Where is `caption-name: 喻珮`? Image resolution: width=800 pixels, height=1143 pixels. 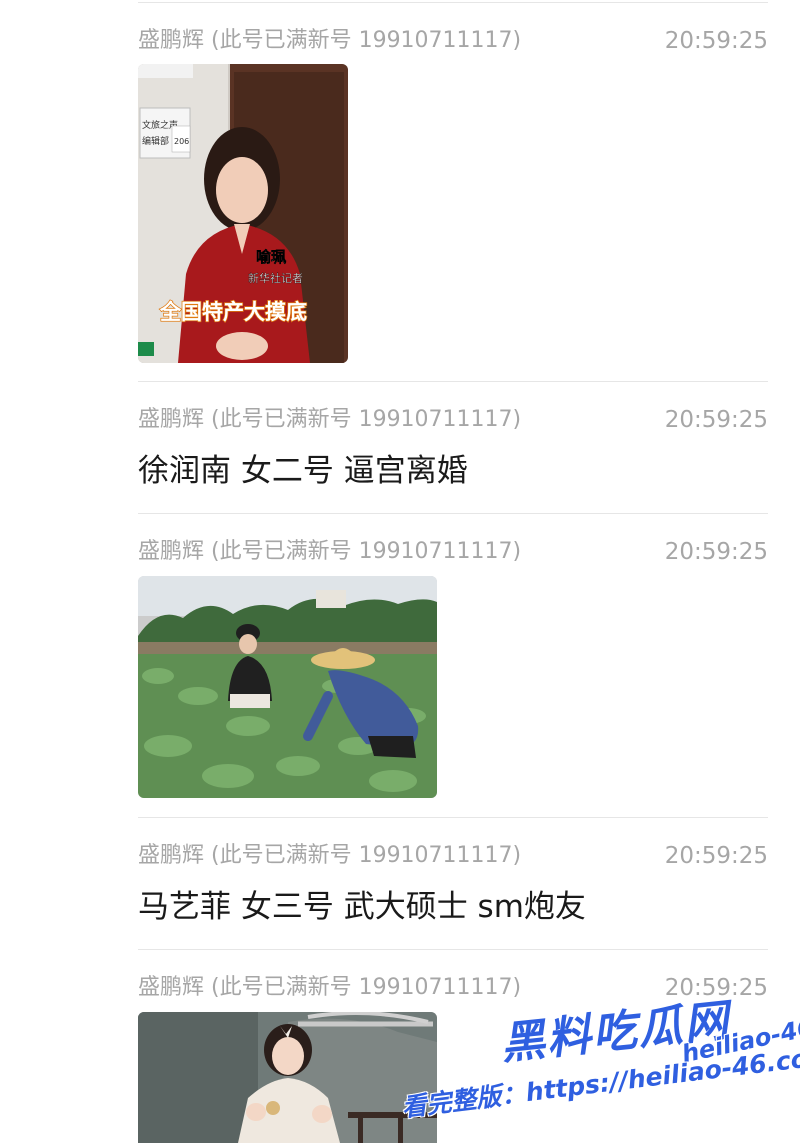 caption-name: 喻珮 is located at coordinates (271, 257).